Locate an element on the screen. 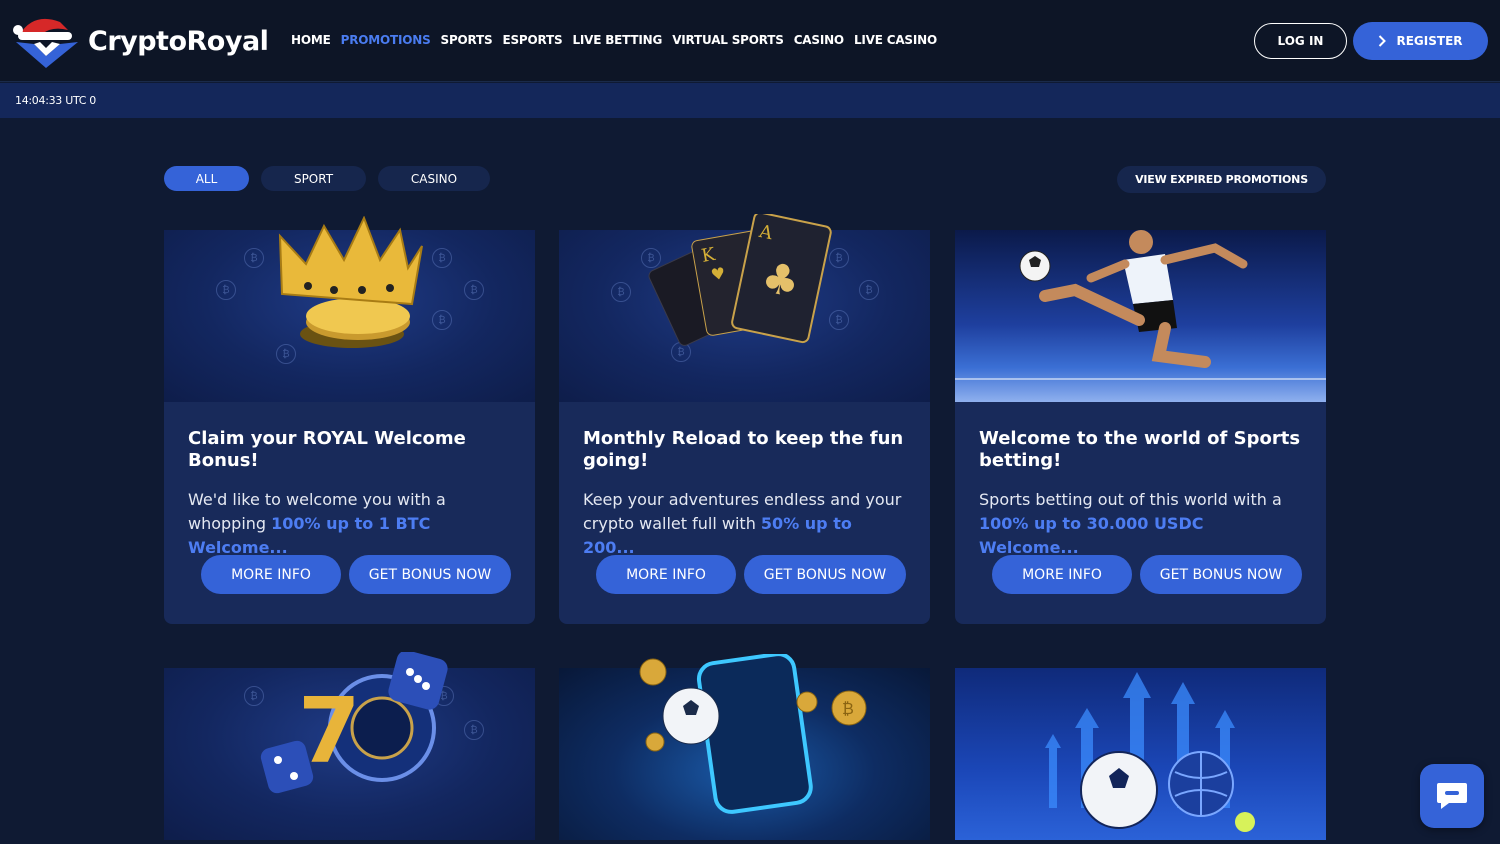 The image size is (1500, 844). promo-card is located at coordinates (1140, 756).